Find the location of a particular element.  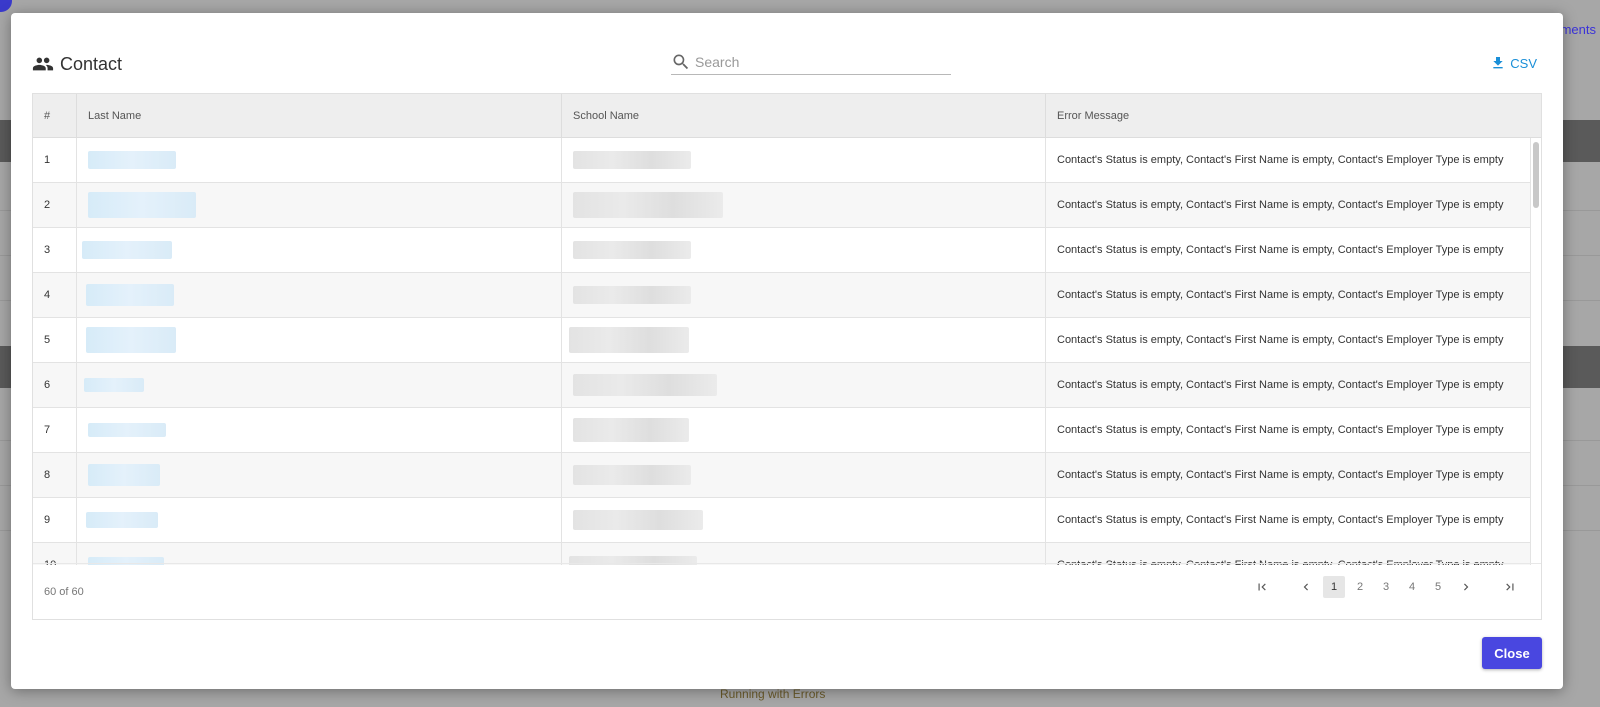

modal-header: Contact CSV is located at coordinates (787, 53).